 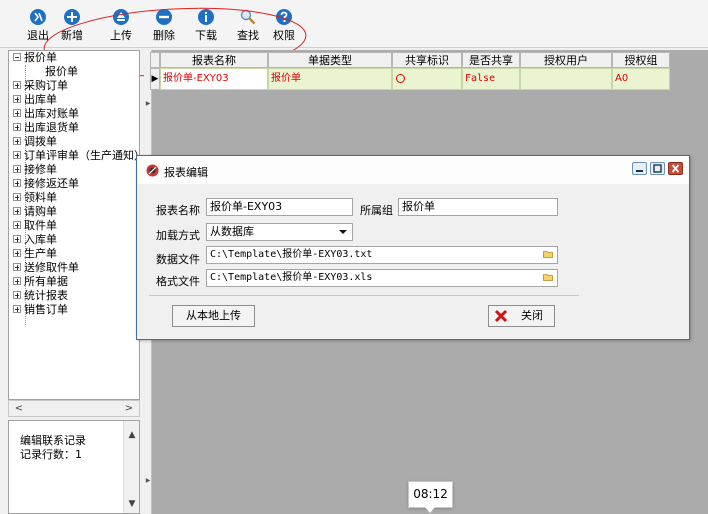 What do you see at coordinates (72, 17) in the screenshot?
I see `plus-icon` at bounding box center [72, 17].